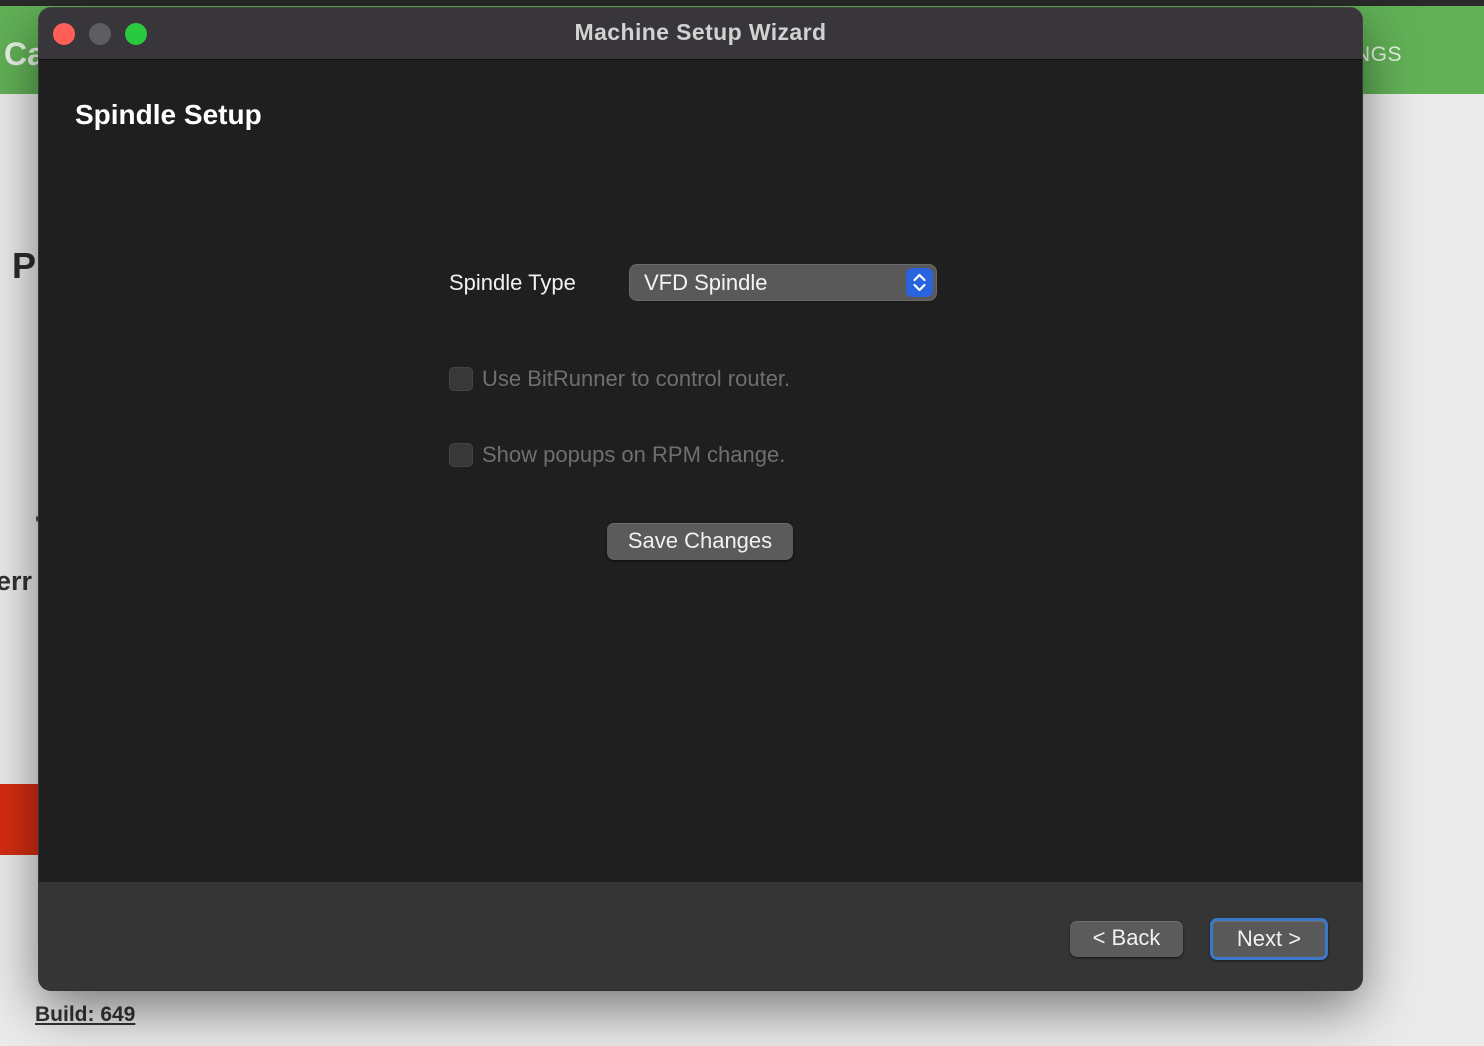 The height and width of the screenshot is (1046, 1484). Describe the element at coordinates (512, 282) in the screenshot. I see `spindle-type-label: Spindle Type` at that location.